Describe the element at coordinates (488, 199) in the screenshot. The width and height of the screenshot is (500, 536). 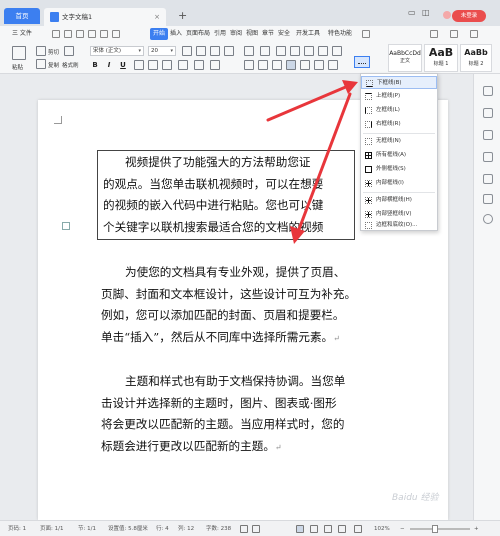
I see `share-doc-icon` at that location.